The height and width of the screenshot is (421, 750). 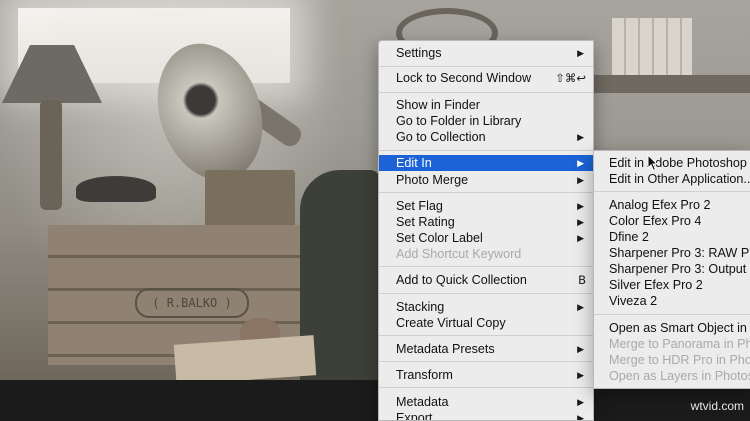 What do you see at coordinates (250, 200) in the screenshot?
I see `gramophone-box` at bounding box center [250, 200].